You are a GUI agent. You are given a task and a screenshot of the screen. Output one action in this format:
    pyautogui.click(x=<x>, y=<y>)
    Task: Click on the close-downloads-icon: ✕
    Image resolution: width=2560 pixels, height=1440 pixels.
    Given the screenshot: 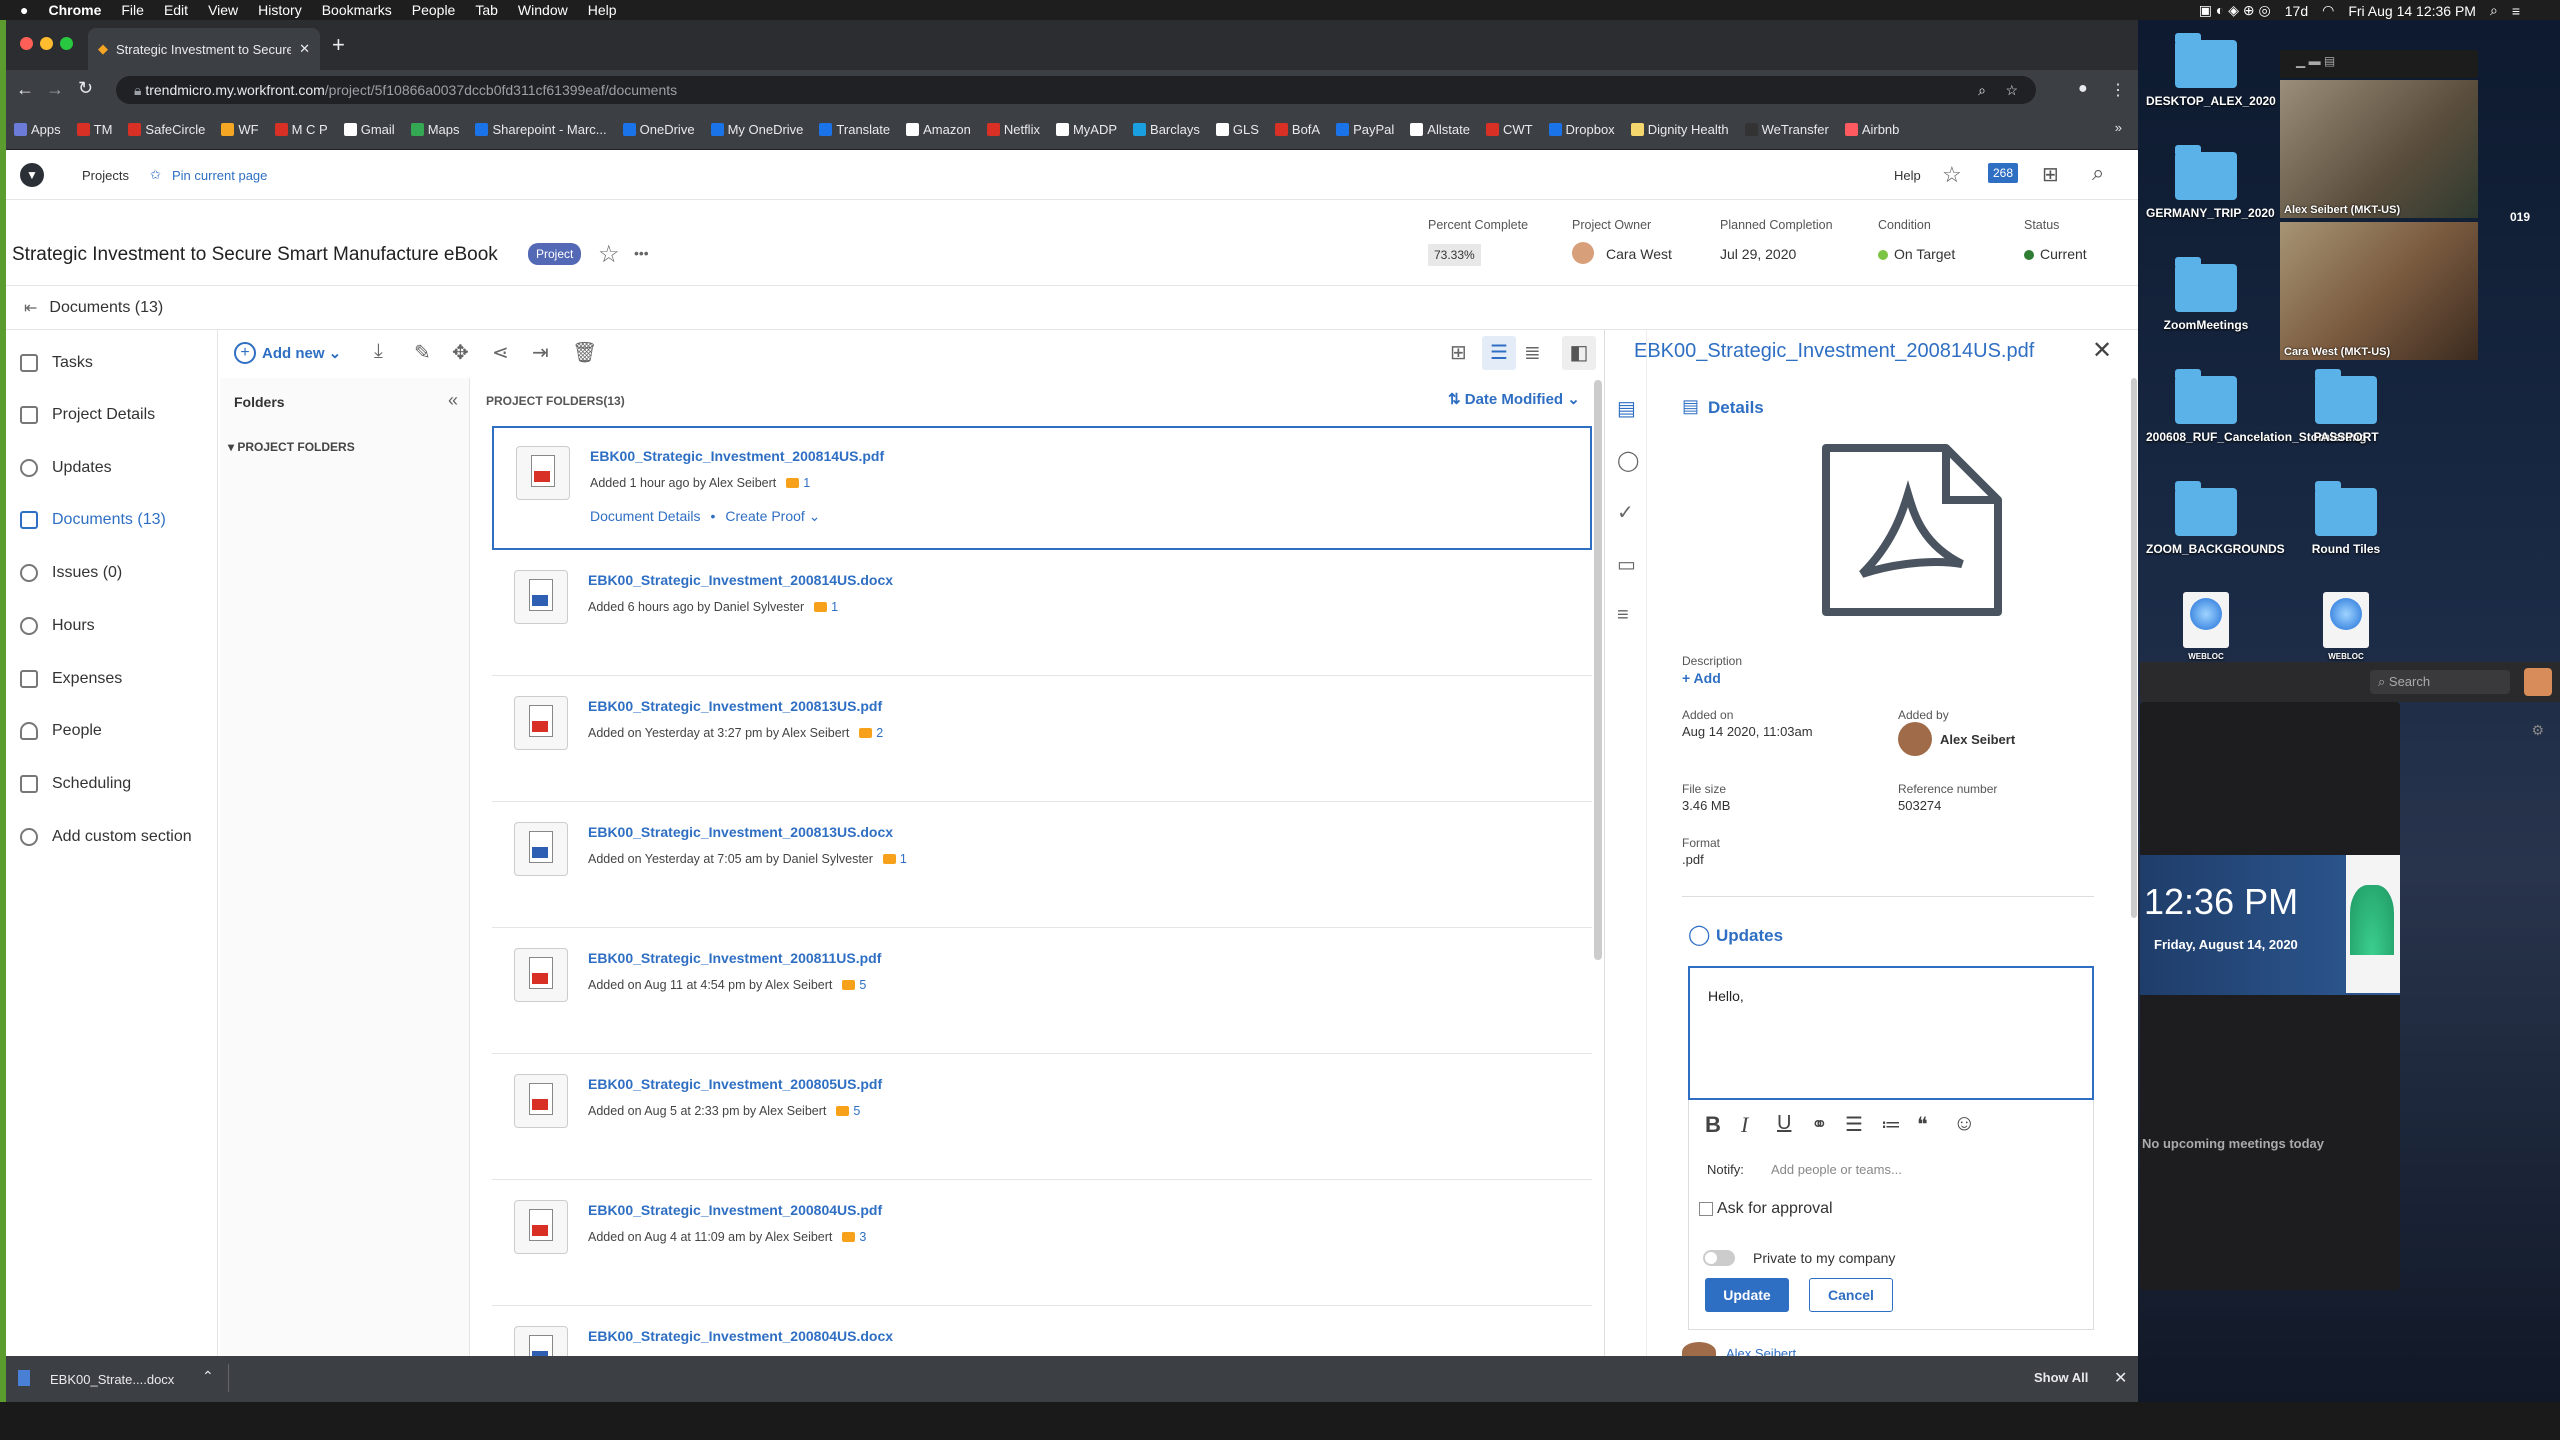 What is the action you would take?
    pyautogui.click(x=2120, y=1378)
    